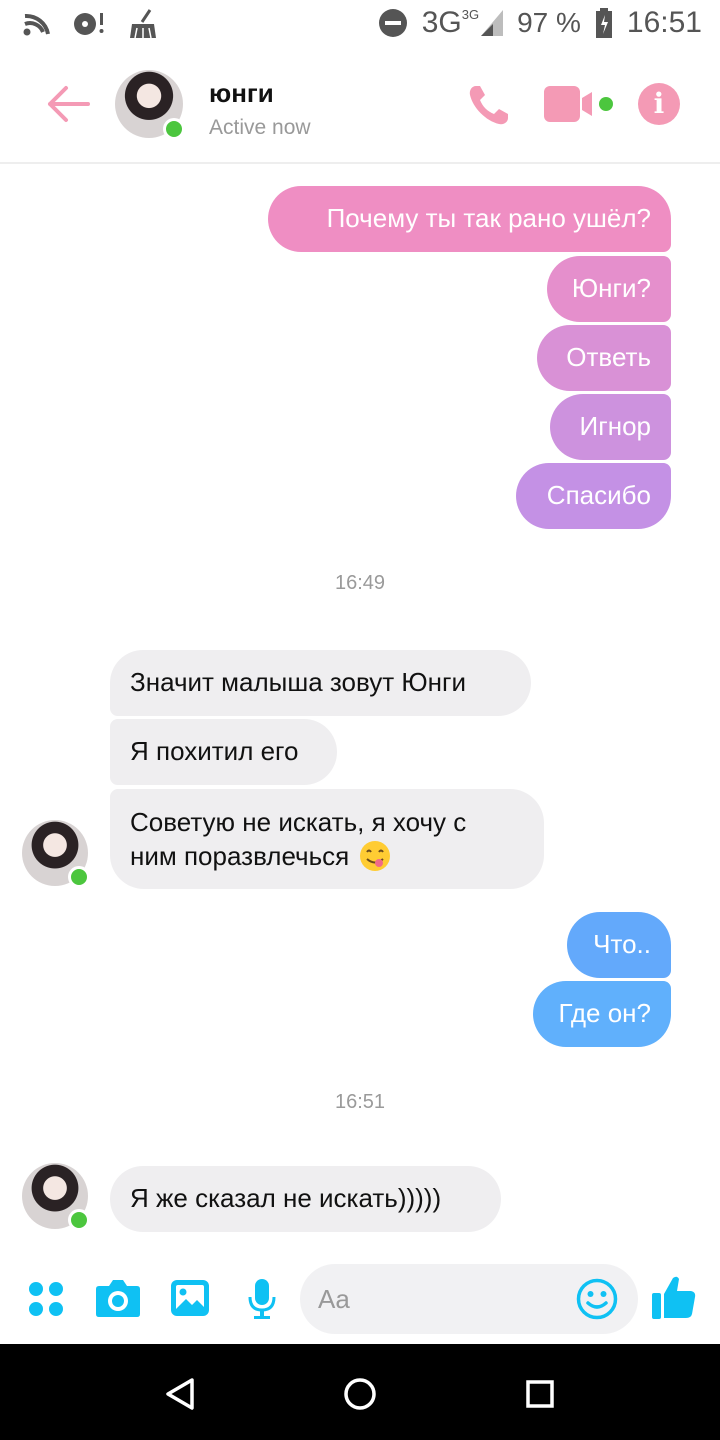 The image size is (720, 1440). What do you see at coordinates (223, 752) in the screenshot?
I see `incoming-message: Я похитил его` at bounding box center [223, 752].